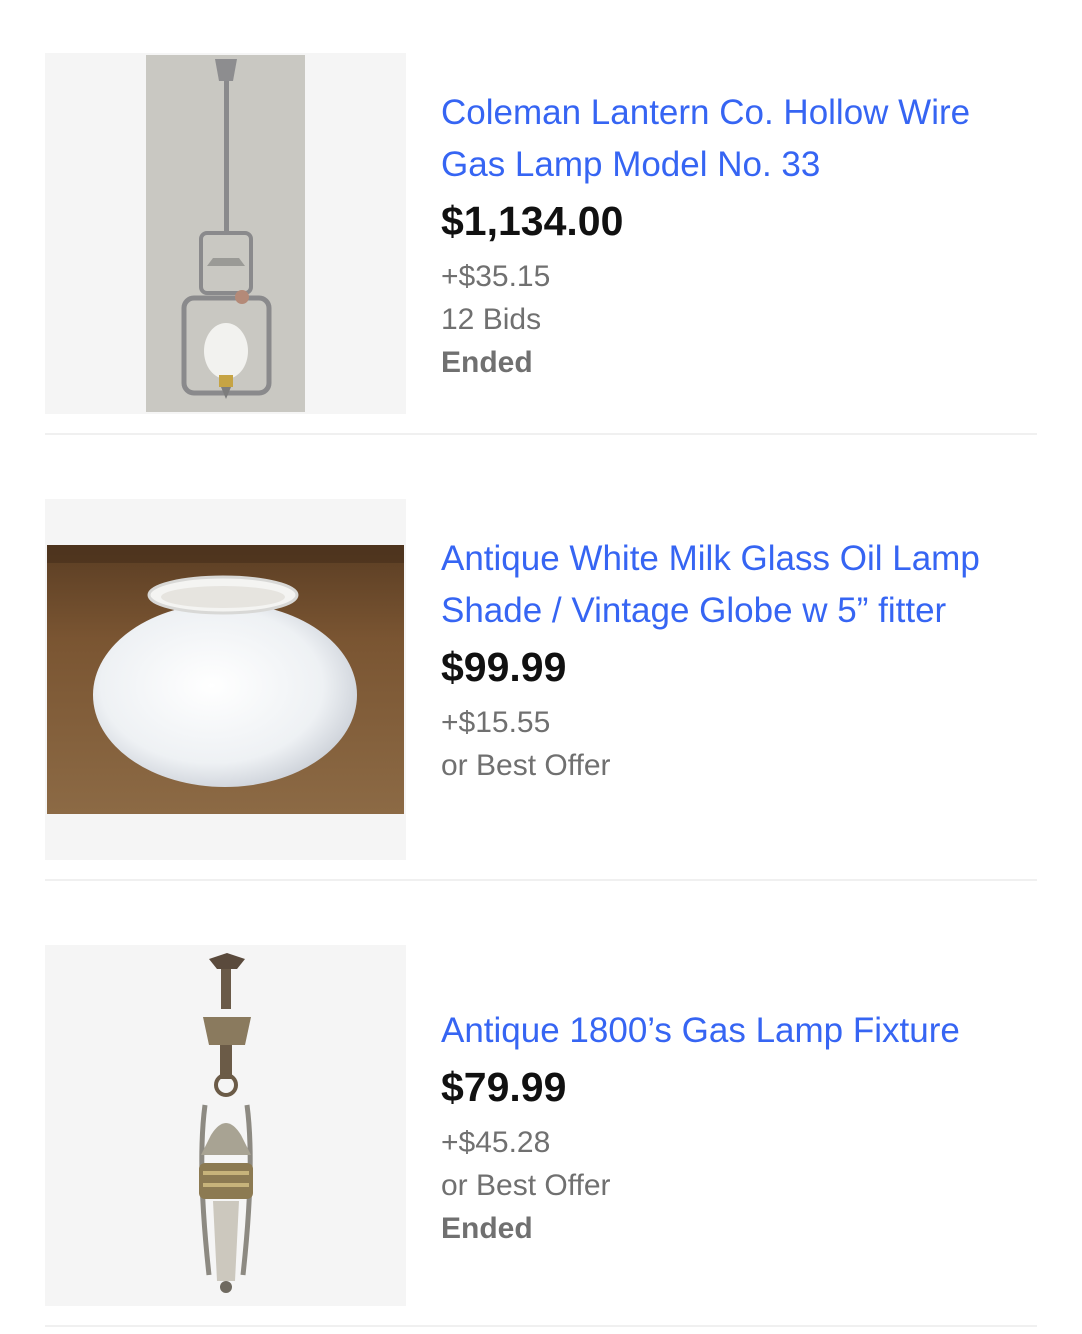 The image size is (1082, 1334). Describe the element at coordinates (491, 319) in the screenshot. I see `item-bids: 12 Bids` at that location.